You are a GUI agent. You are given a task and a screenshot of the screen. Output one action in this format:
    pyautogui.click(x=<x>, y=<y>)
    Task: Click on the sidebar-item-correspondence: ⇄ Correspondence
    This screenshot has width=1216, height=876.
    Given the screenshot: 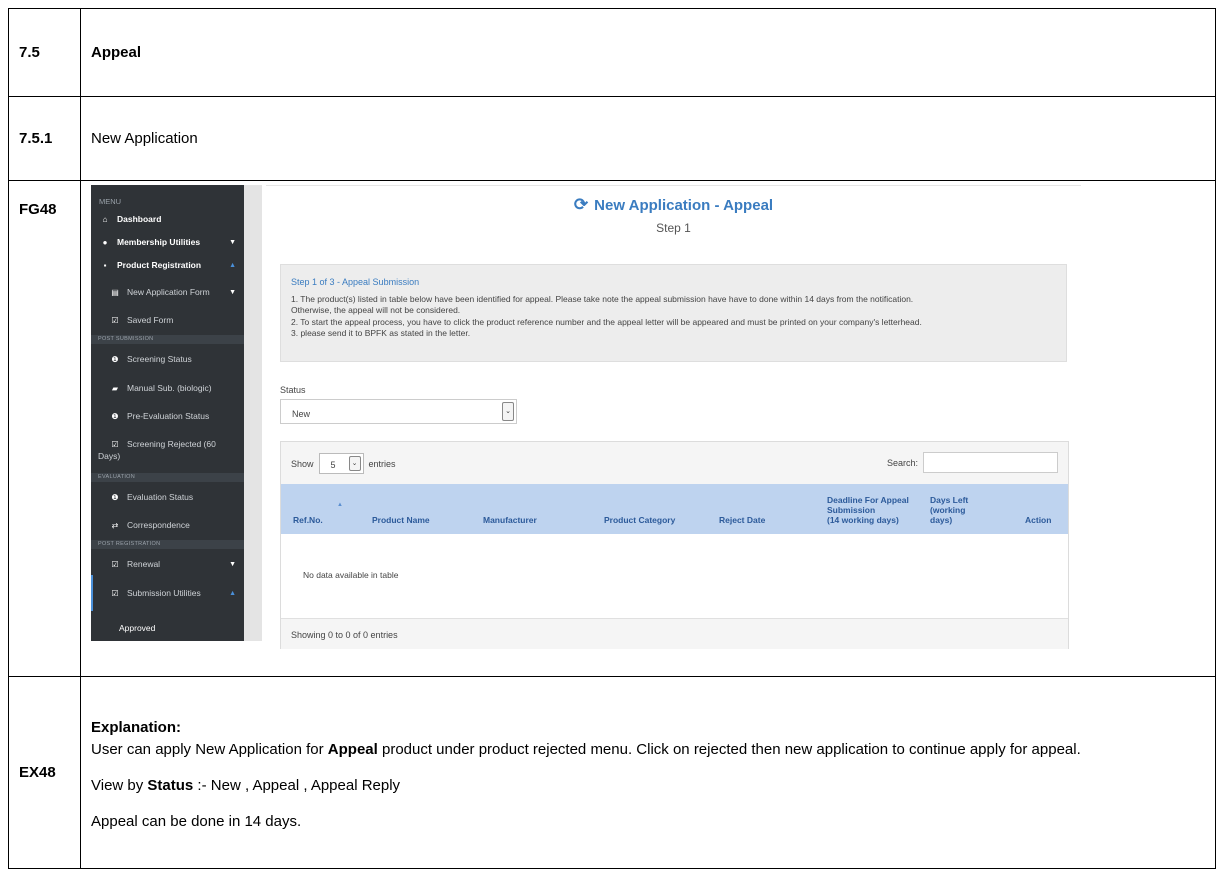 What is the action you would take?
    pyautogui.click(x=167, y=525)
    